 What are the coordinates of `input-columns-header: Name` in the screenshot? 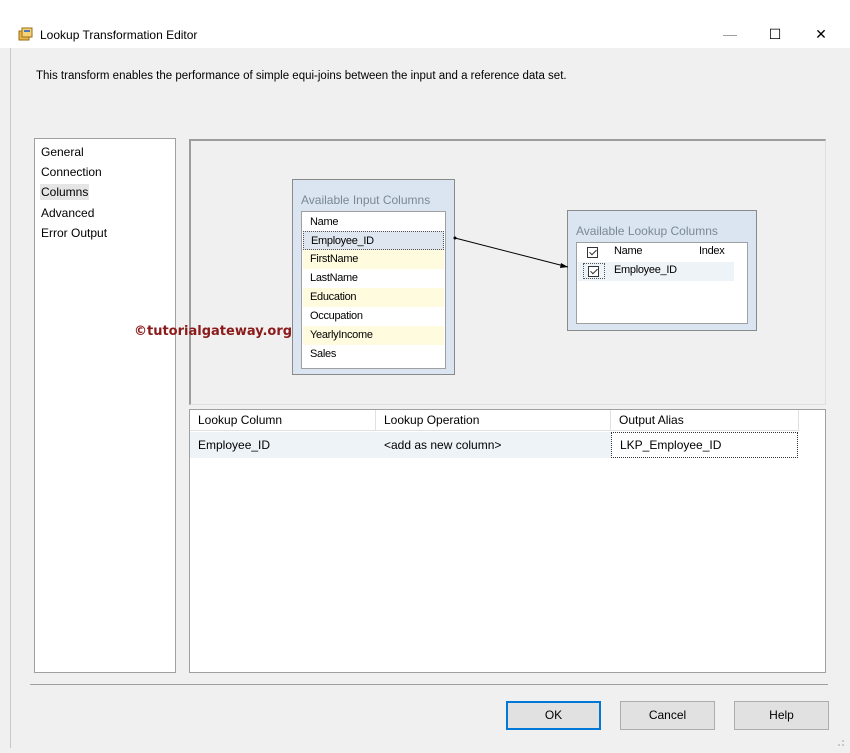 It's located at (373, 222).